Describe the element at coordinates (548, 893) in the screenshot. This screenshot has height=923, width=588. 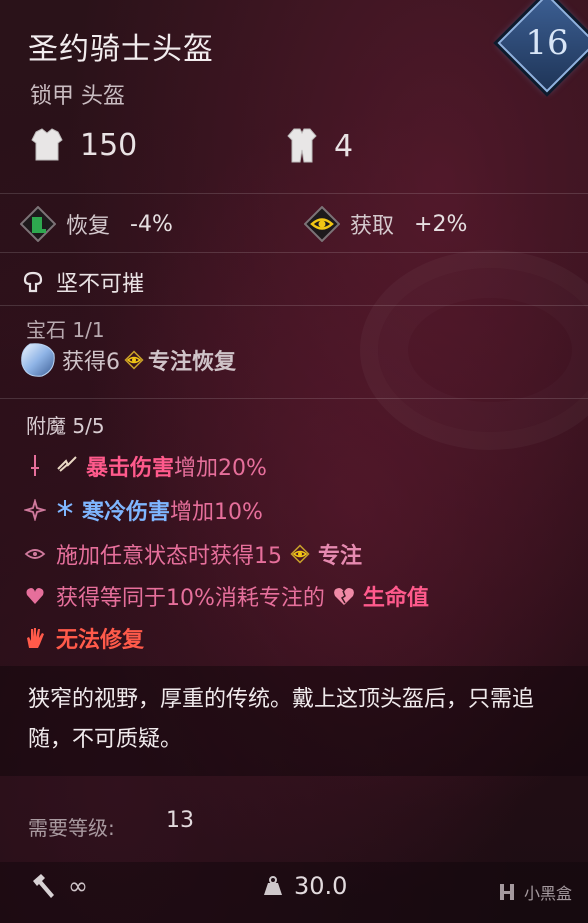
I see `watermark-text: 小黑盒` at that location.